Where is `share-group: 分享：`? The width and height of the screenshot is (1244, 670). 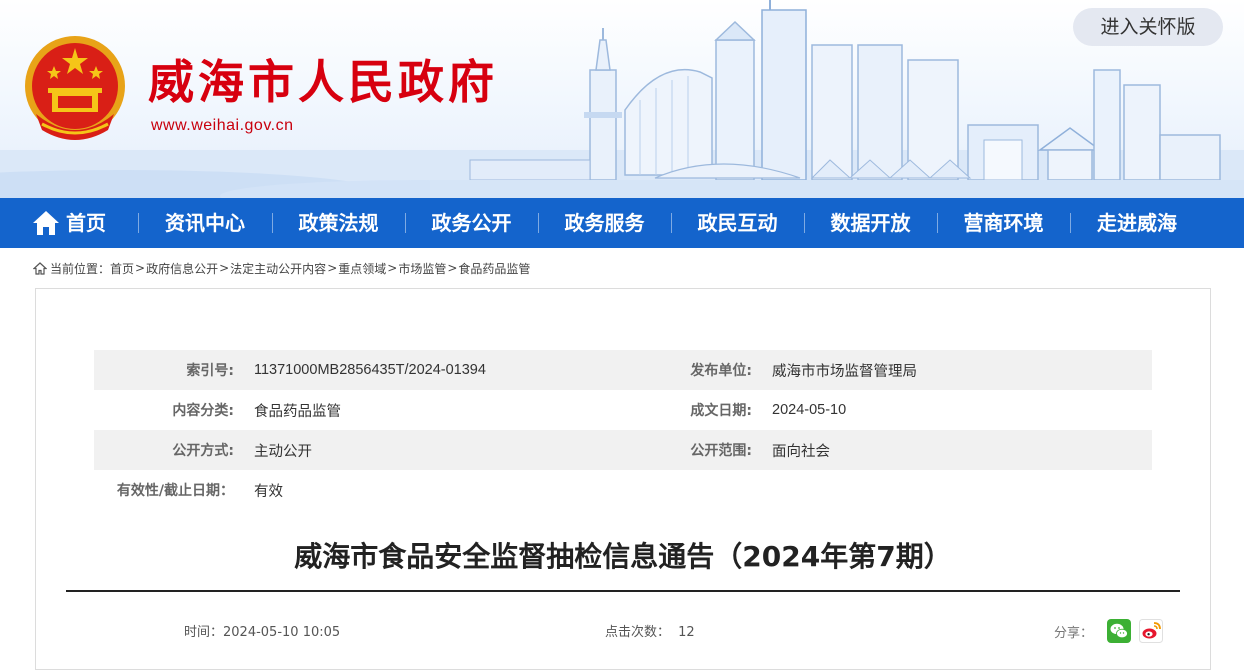 share-group: 分享： is located at coordinates (1109, 631).